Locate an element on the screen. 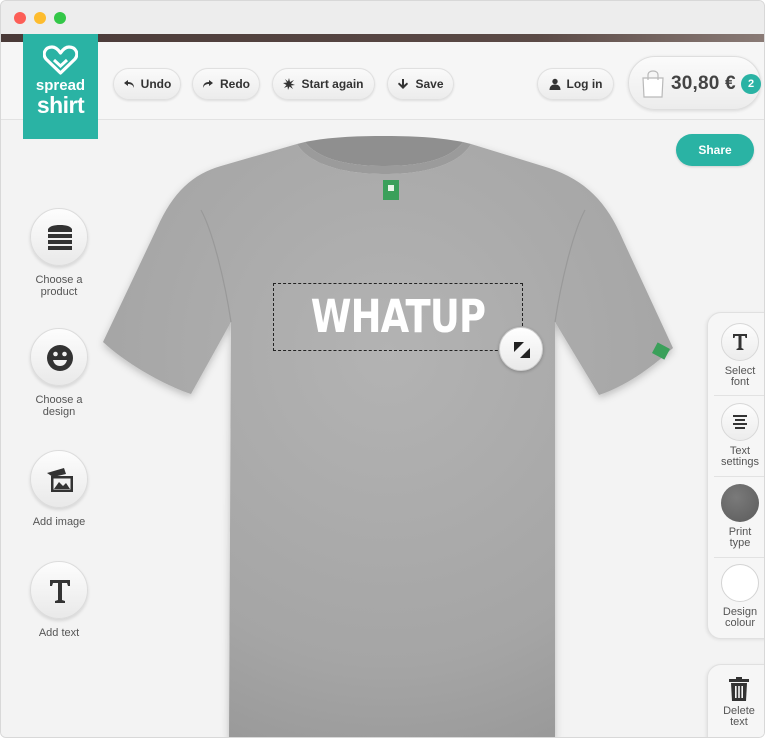 This screenshot has width=765, height=738. add-image-label: Add image is located at coordinates (59, 522).